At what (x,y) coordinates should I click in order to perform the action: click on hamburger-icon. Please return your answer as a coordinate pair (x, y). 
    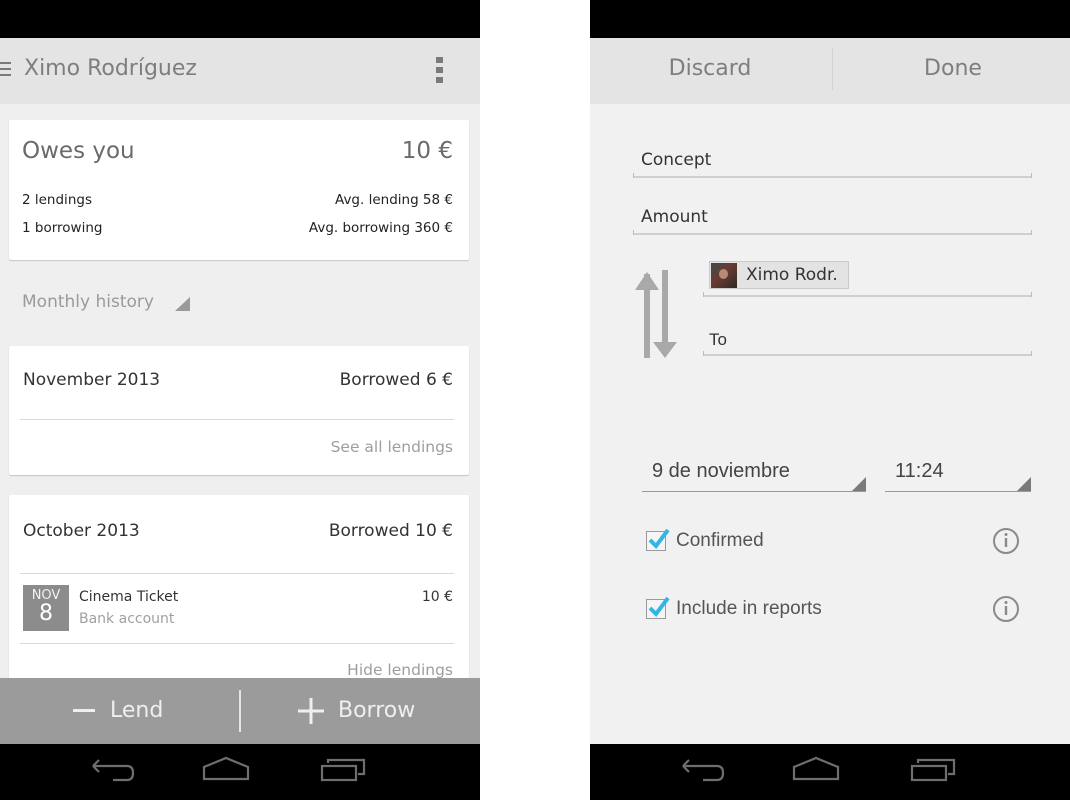
    Looking at the image, I should click on (5, 70).